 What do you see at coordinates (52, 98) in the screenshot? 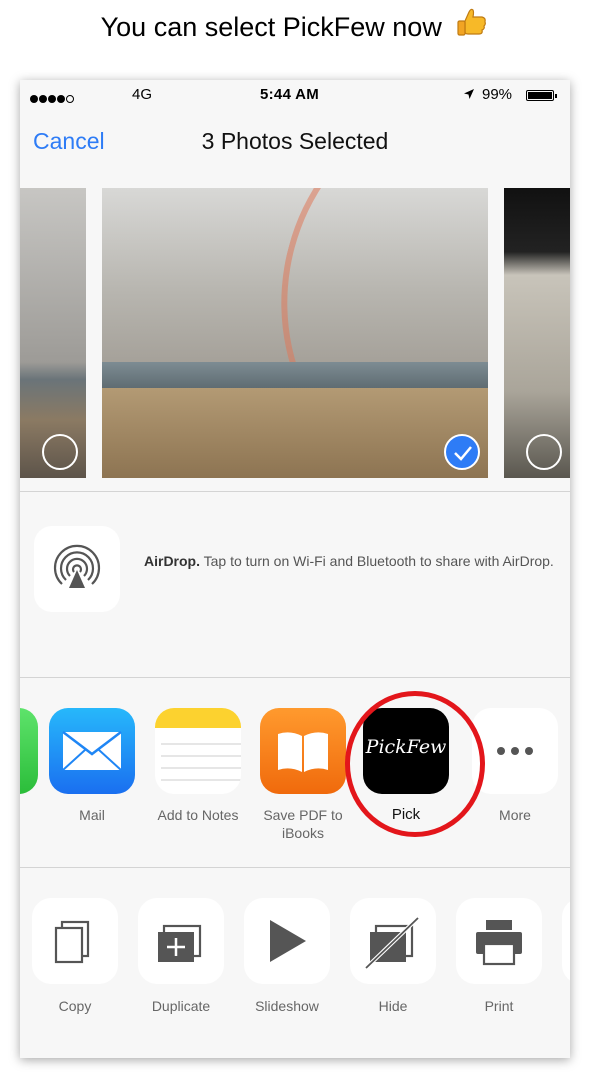
I see `signal-icon` at bounding box center [52, 98].